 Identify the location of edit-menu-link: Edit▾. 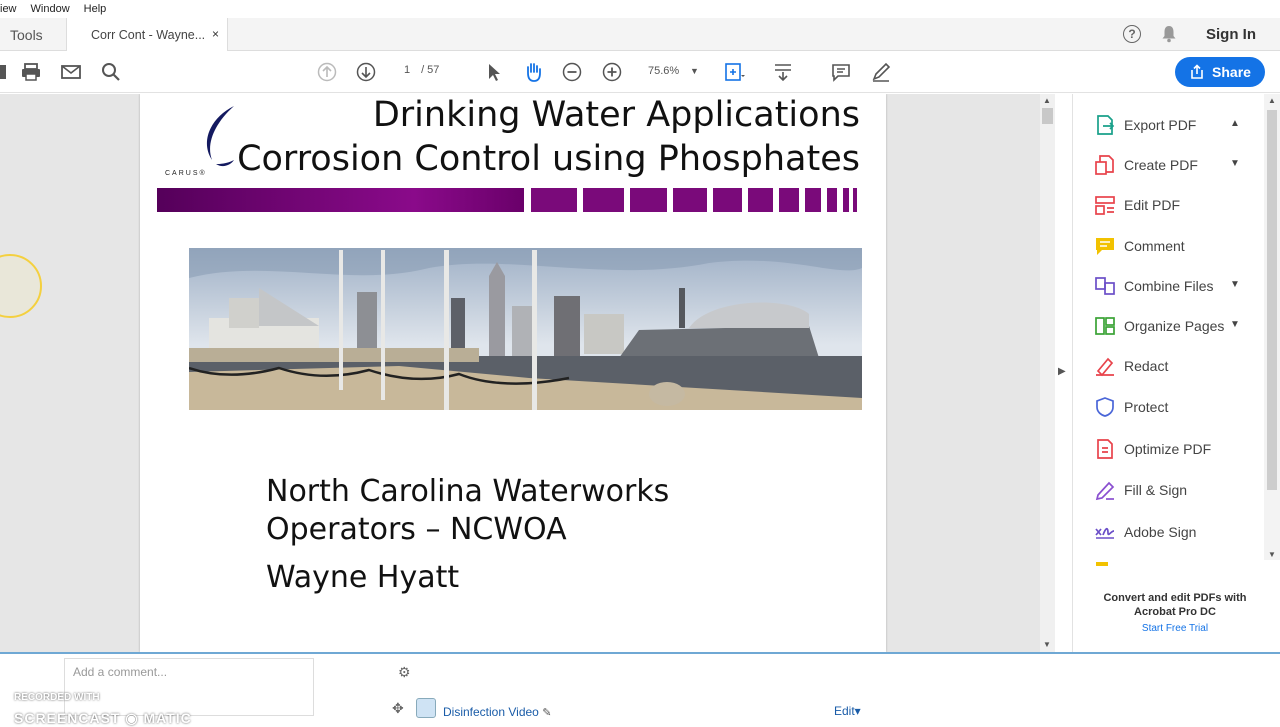
(847, 711).